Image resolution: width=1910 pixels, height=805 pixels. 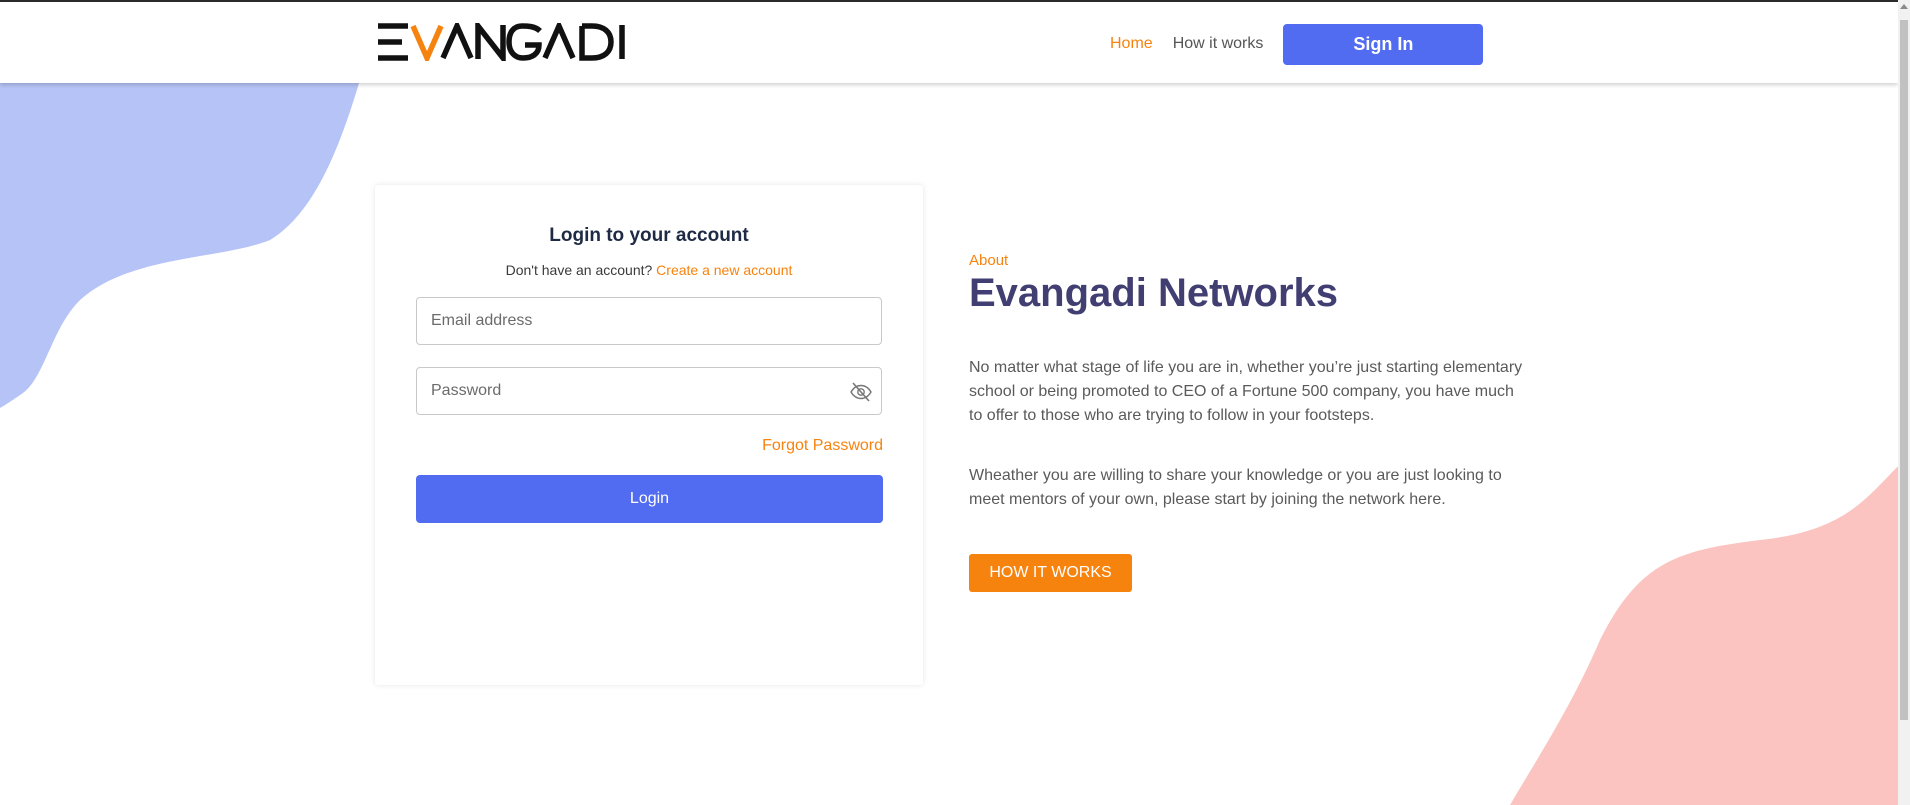 I want to click on main-nav: Home How it works Sign In, so click(x=1297, y=44).